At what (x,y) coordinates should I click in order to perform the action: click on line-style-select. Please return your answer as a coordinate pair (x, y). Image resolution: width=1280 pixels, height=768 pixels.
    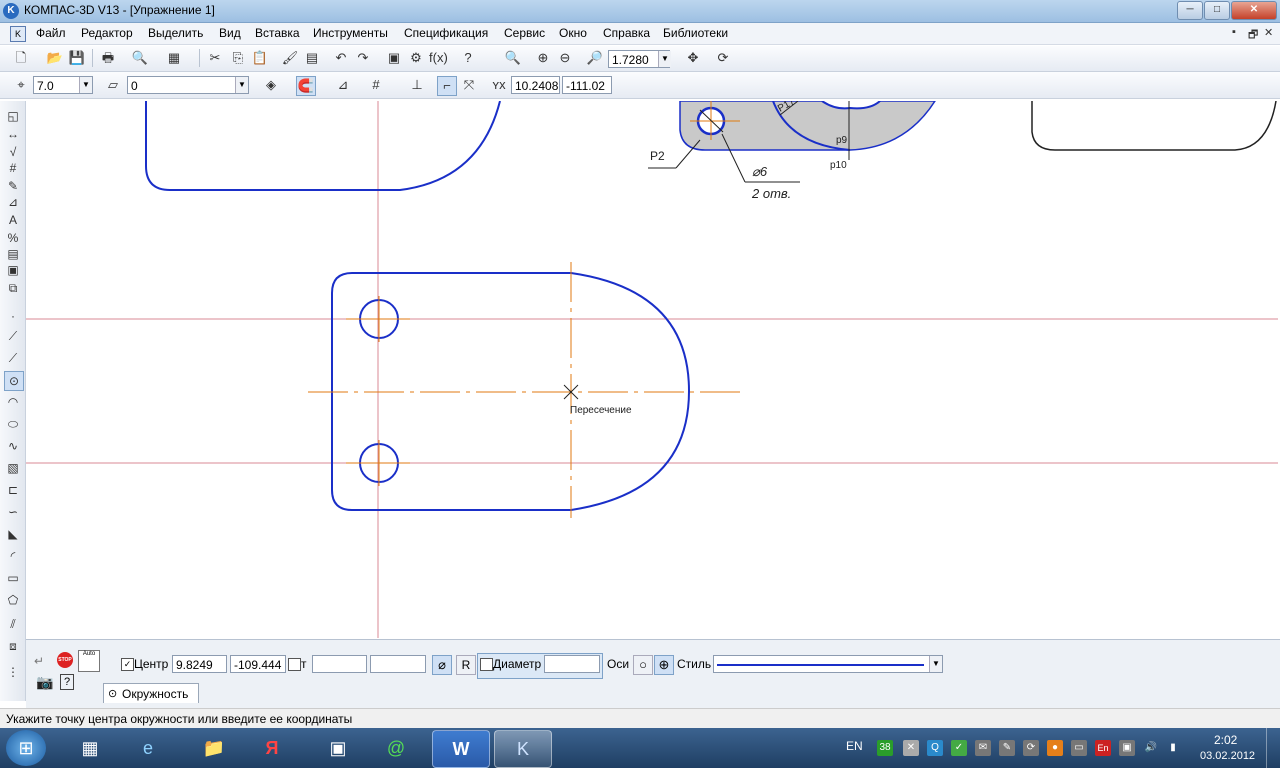
    Looking at the image, I should click on (828, 664).